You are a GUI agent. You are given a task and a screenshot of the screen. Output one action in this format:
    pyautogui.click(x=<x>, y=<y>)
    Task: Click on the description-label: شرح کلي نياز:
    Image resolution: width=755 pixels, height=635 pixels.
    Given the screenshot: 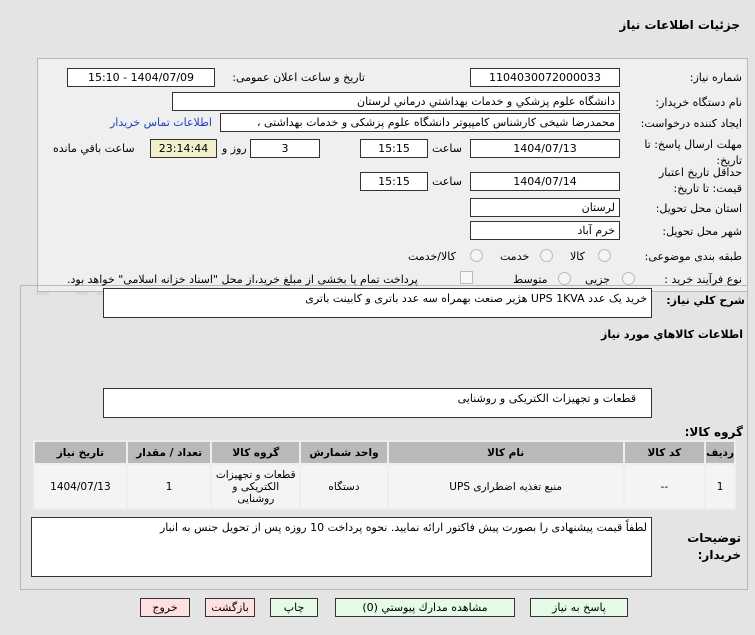 What is the action you would take?
    pyautogui.click(x=705, y=300)
    